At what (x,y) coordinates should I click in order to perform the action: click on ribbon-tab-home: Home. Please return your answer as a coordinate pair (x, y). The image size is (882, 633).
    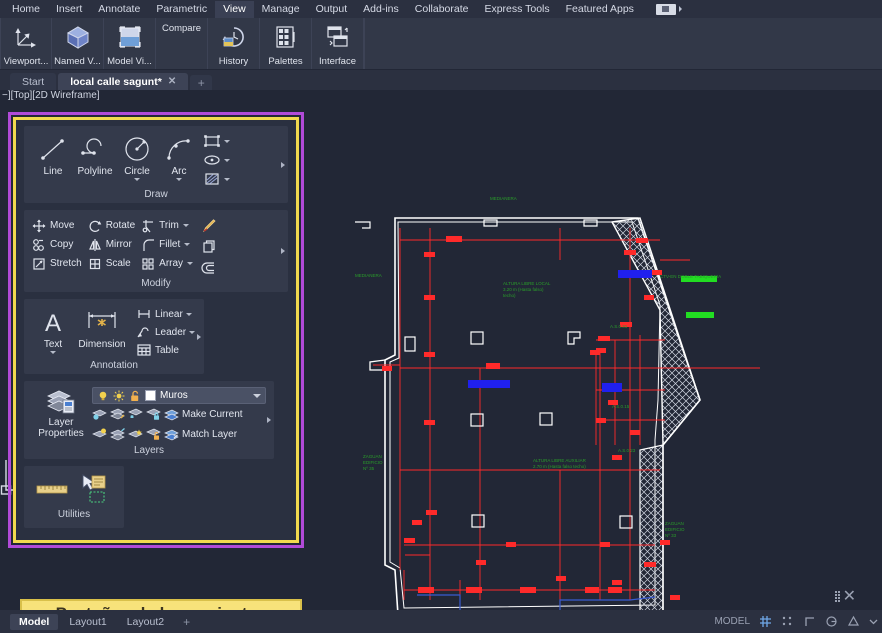
    Looking at the image, I should click on (26, 9).